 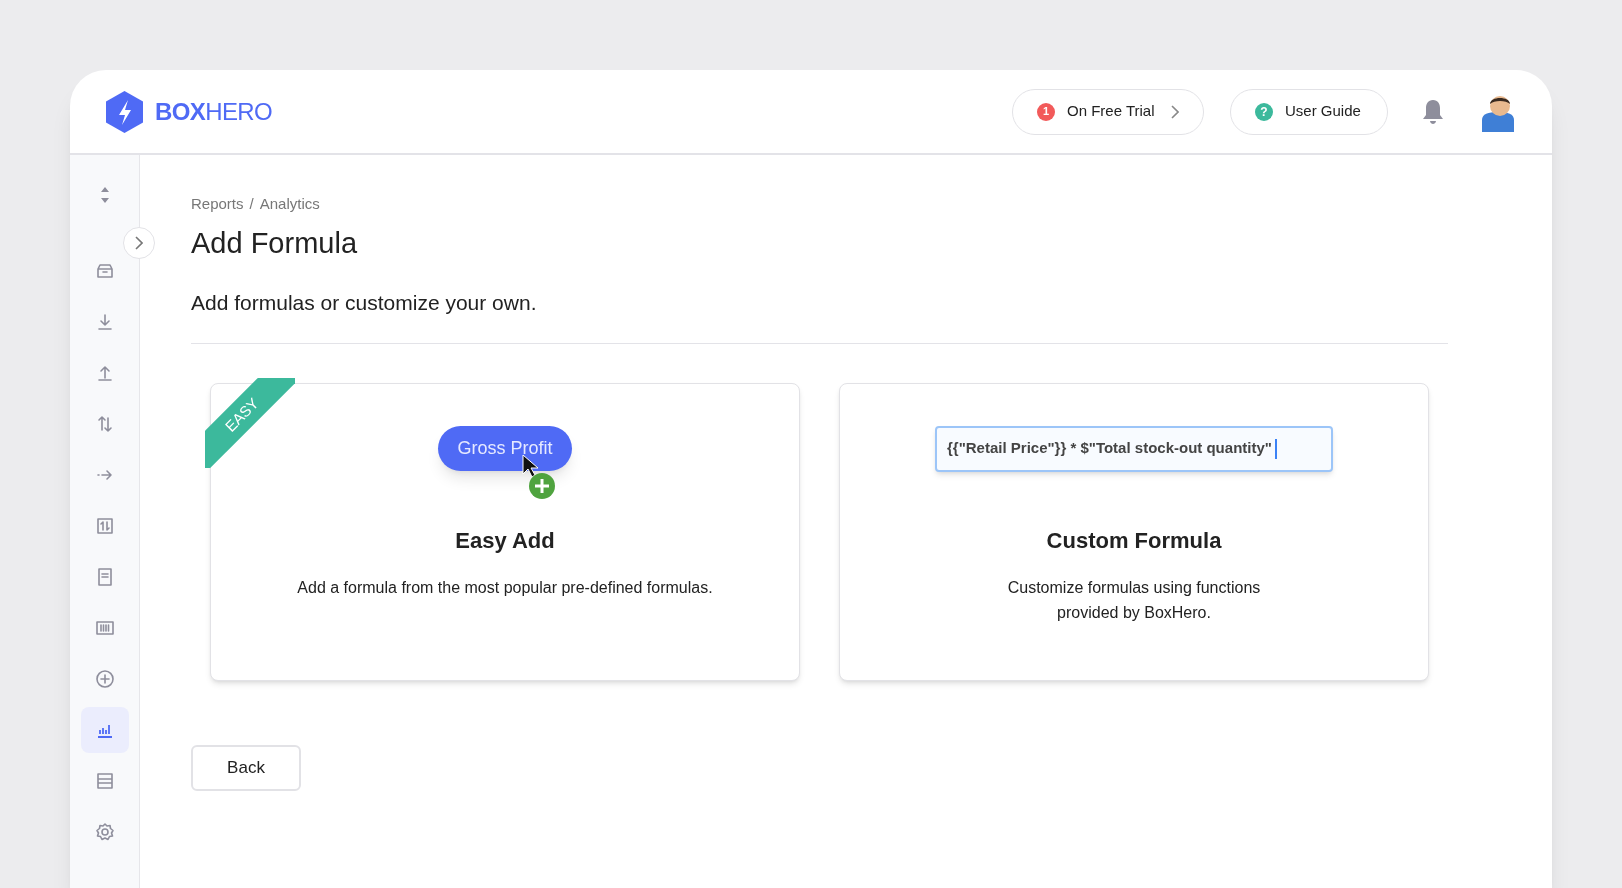 I want to click on option-card: {{"Retail Price"}} * $"Total stock-out quantity" Custom Formula Customize formulas using functions provided by BoxHero., so click(x=1134, y=531).